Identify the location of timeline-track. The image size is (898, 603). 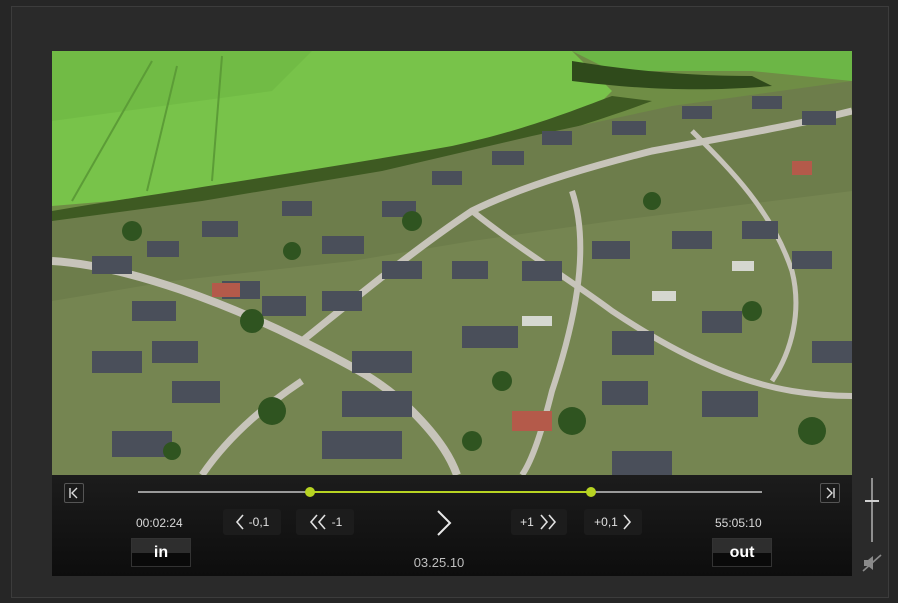
(450, 492).